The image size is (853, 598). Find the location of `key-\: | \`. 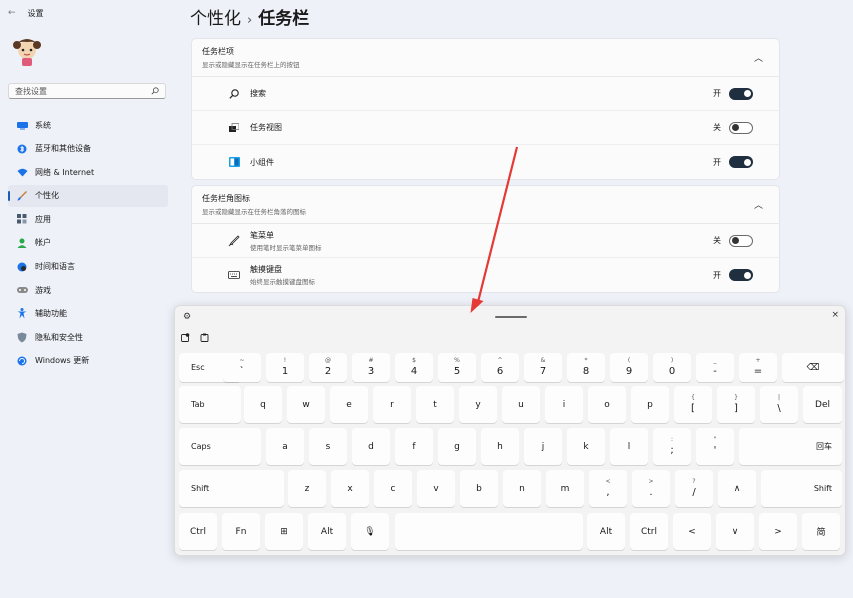

key-\: | \ is located at coordinates (779, 404).